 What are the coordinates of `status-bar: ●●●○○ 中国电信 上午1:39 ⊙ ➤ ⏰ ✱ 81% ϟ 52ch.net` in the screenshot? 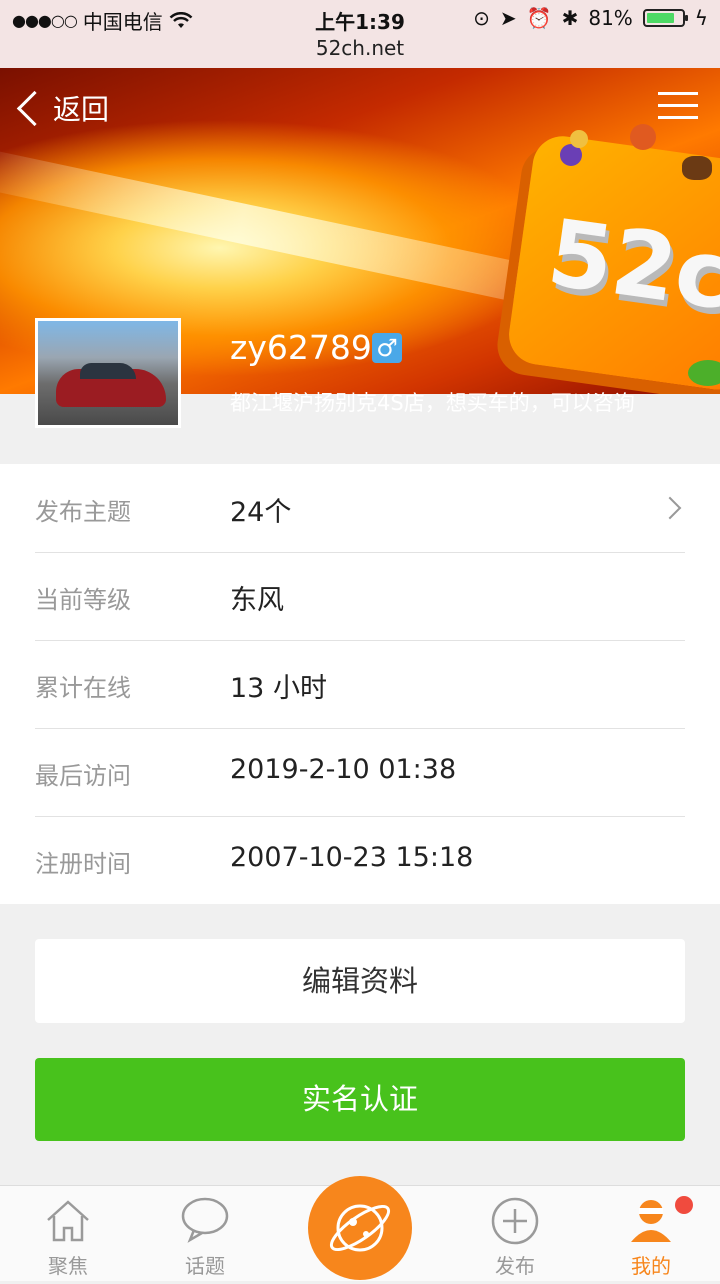 It's located at (360, 34).